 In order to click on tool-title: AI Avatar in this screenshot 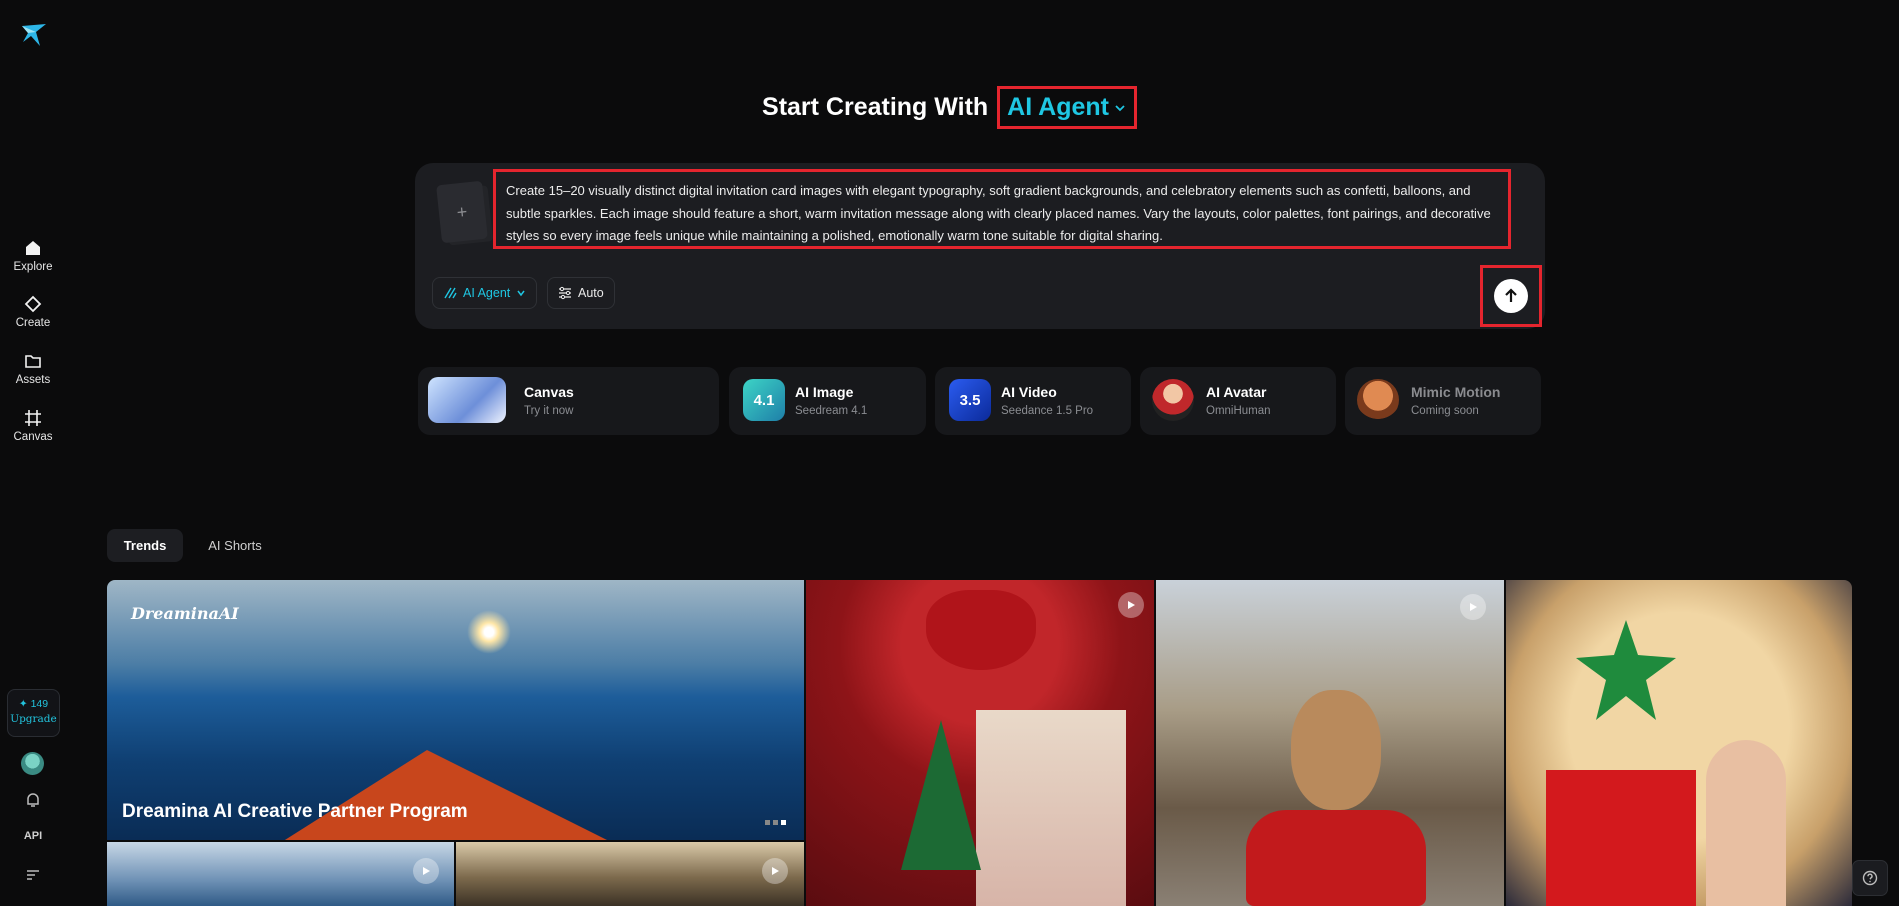, I will do `click(1236, 392)`.